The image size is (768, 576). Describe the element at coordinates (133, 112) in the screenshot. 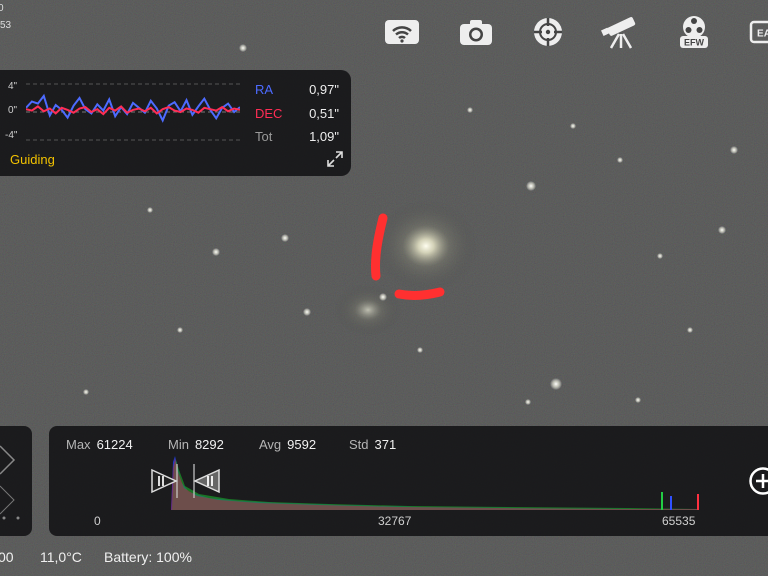

I see `guiding-graph` at that location.